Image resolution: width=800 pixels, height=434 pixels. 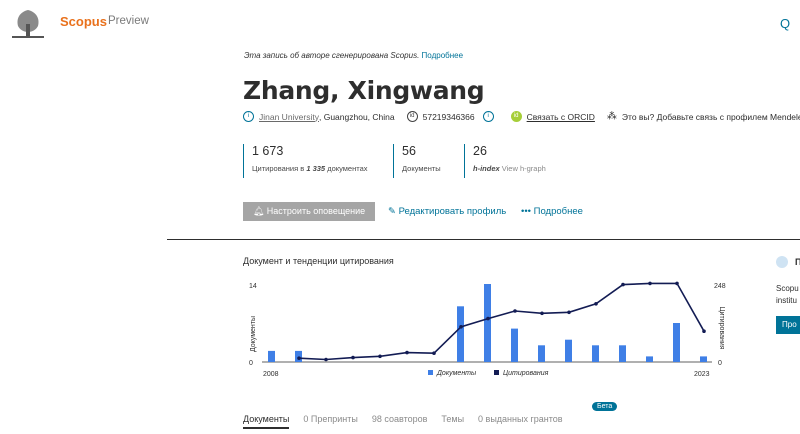 I want to click on citations-line-group, so click(x=501, y=321).